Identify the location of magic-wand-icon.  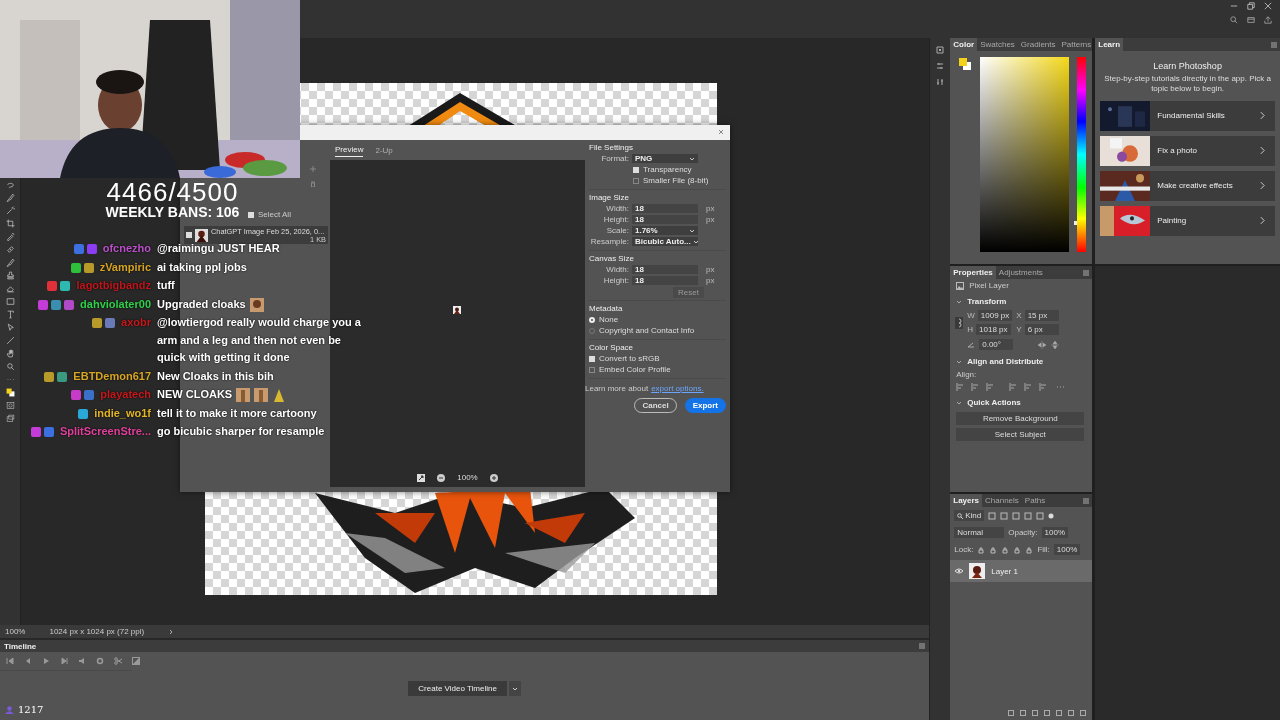
(10, 210).